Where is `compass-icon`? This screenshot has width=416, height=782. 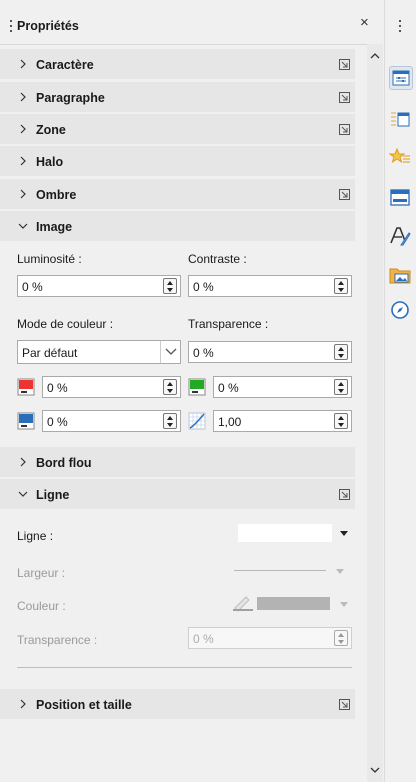 compass-icon is located at coordinates (400, 310).